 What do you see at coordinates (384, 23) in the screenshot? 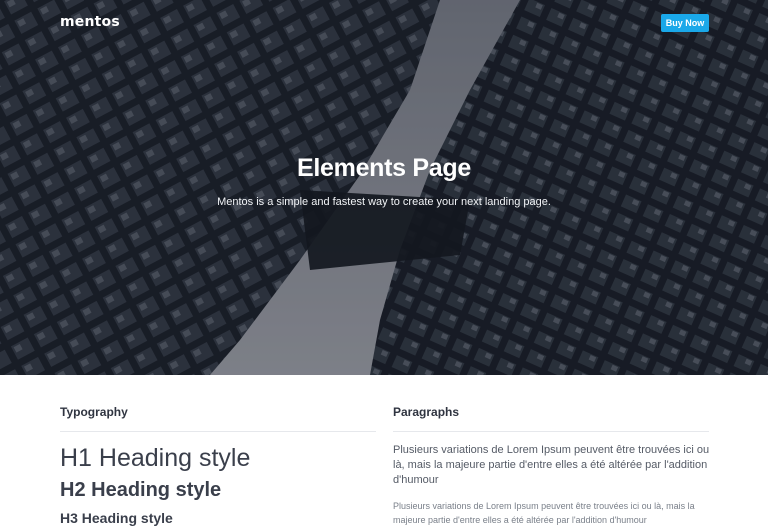
I see `top-navbar: mentos Buy Now` at bounding box center [384, 23].